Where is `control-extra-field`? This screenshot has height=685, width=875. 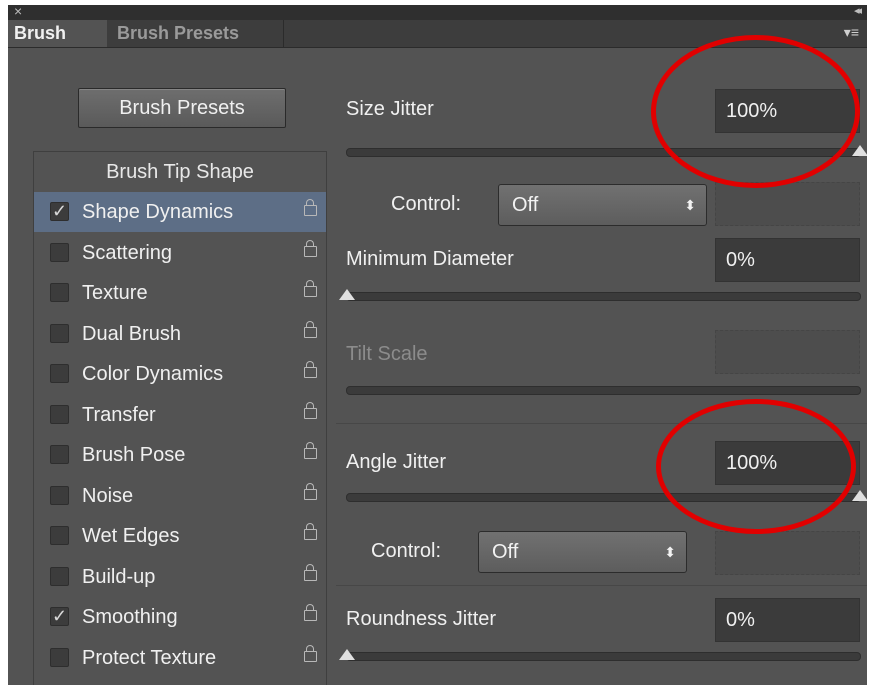
control-extra-field is located at coordinates (787, 204).